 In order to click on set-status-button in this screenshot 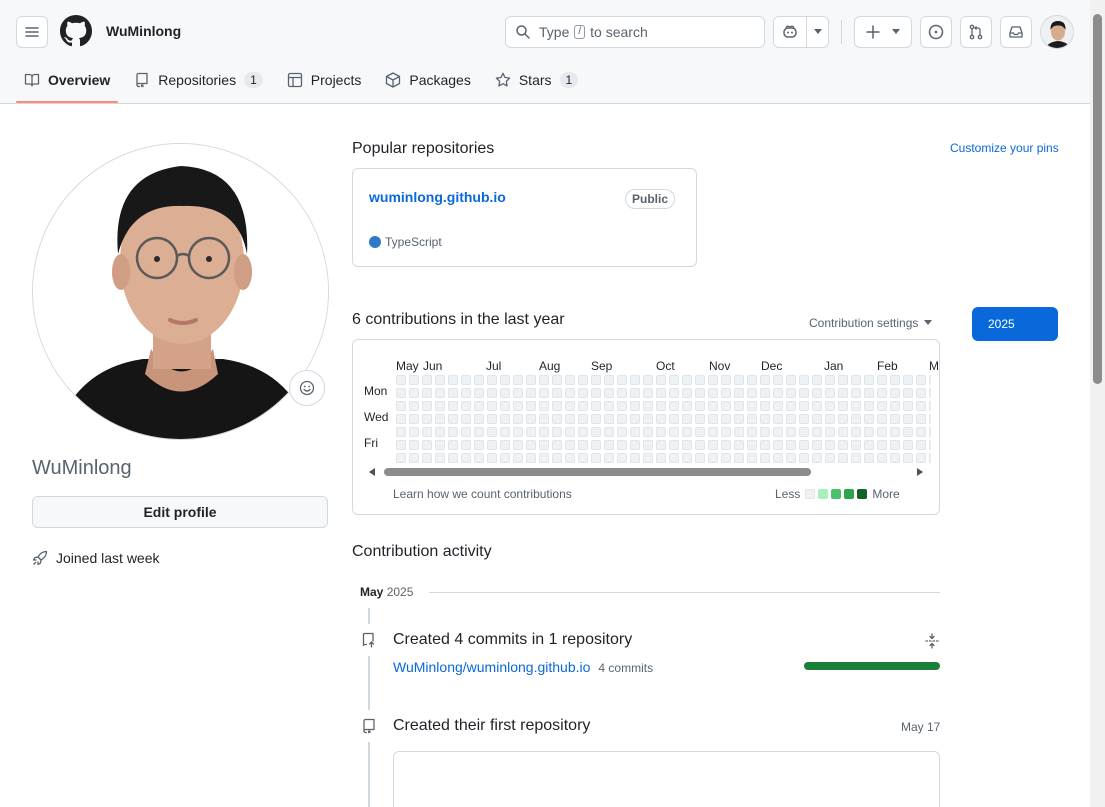, I will do `click(307, 388)`.